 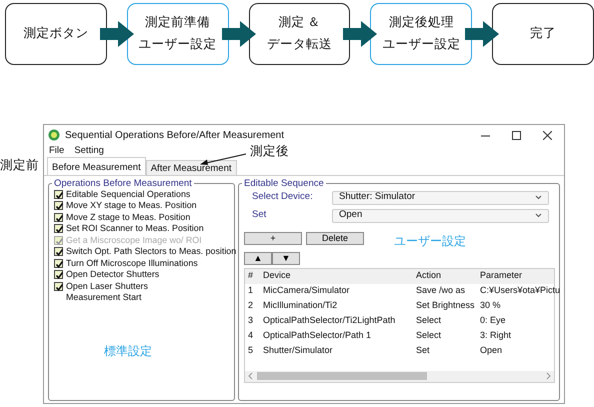 I want to click on table-cell-text: 2, so click(x=250, y=305).